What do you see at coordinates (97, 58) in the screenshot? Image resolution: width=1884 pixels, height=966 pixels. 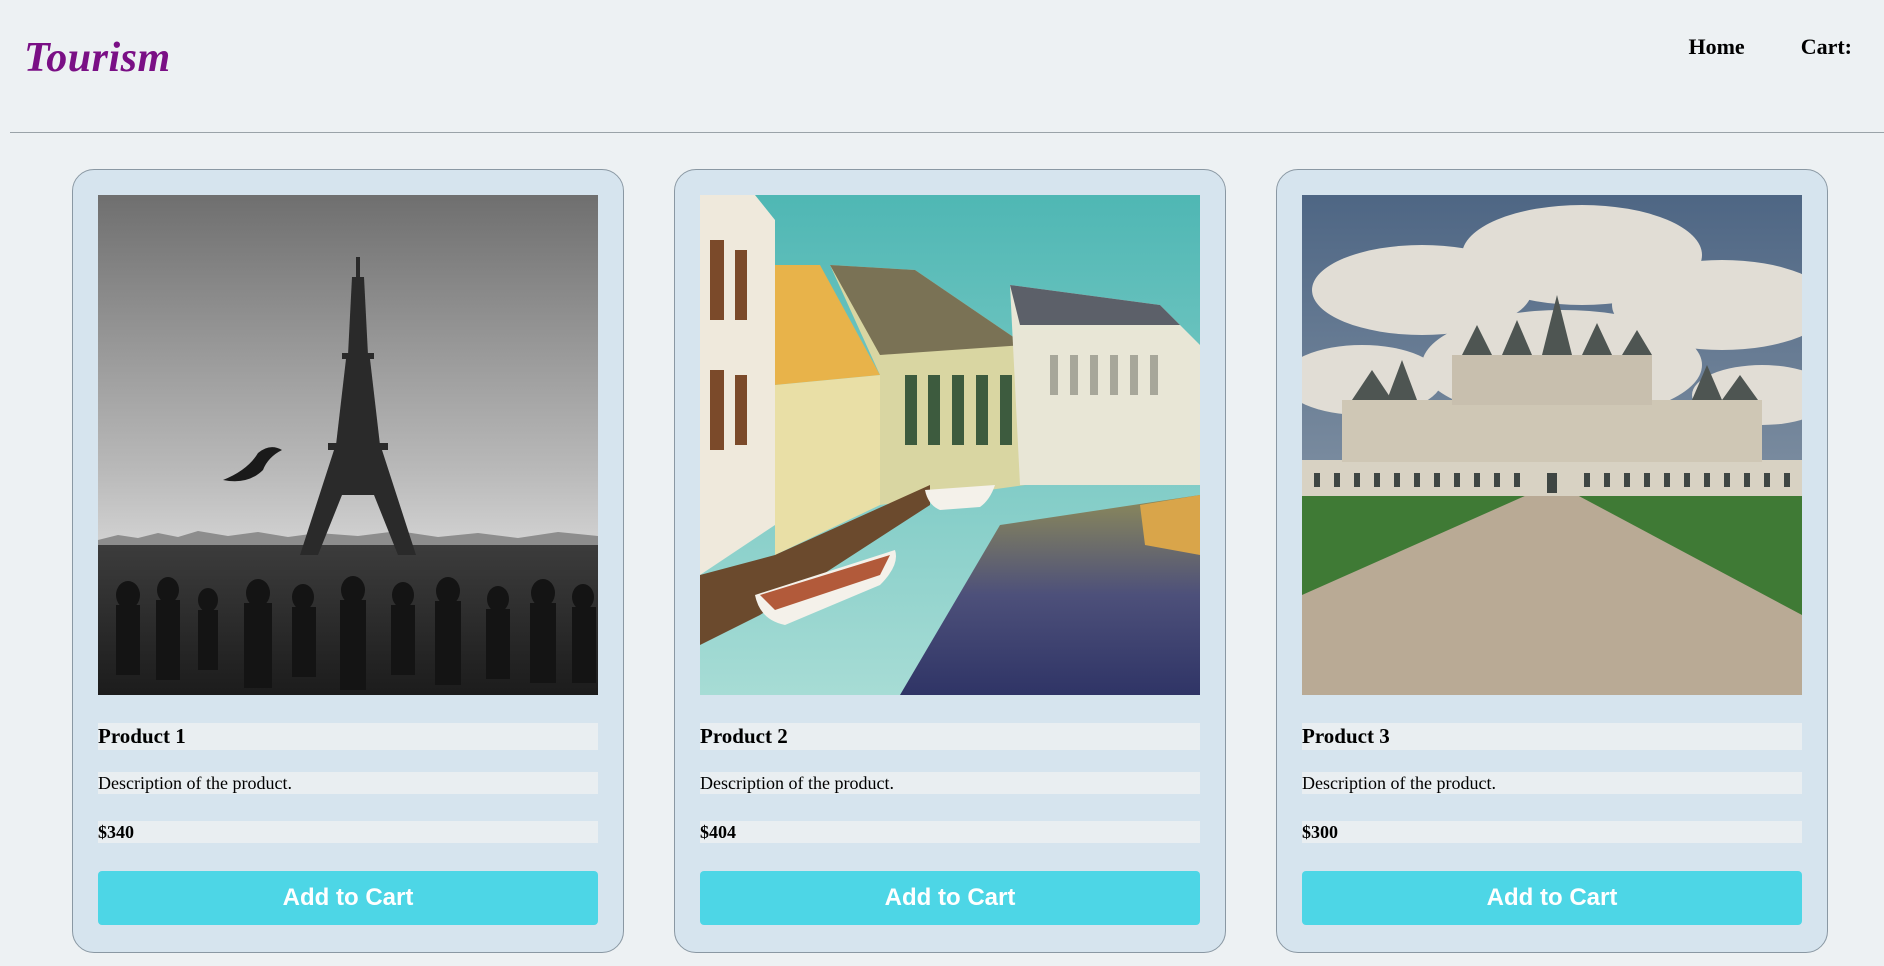 I see `site-logo: Tourism` at bounding box center [97, 58].